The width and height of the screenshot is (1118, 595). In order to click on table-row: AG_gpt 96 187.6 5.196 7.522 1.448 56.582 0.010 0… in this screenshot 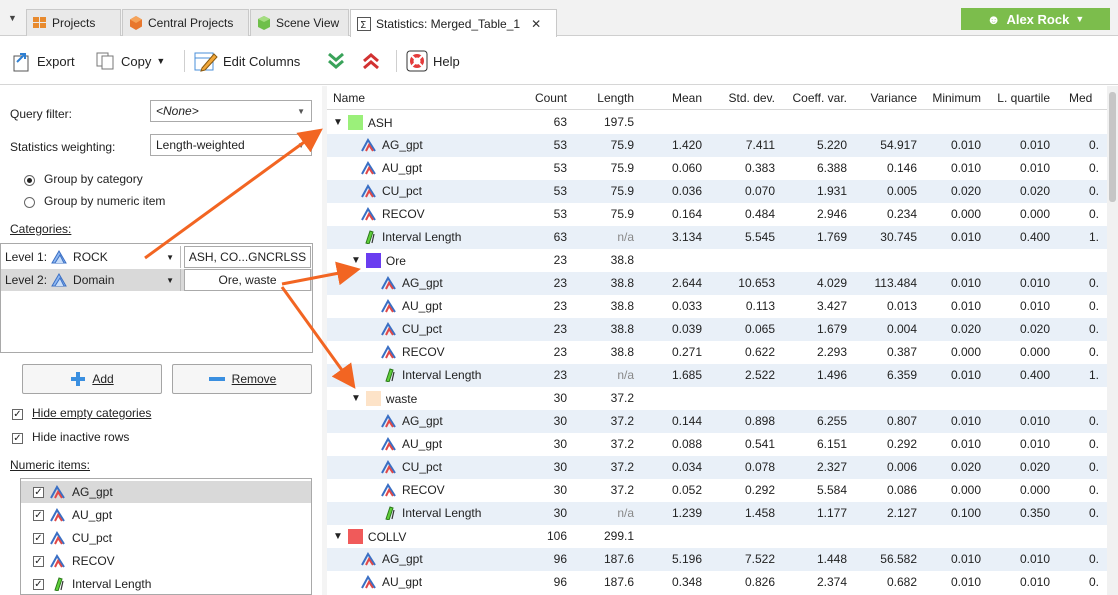, I will do `click(722, 559)`.